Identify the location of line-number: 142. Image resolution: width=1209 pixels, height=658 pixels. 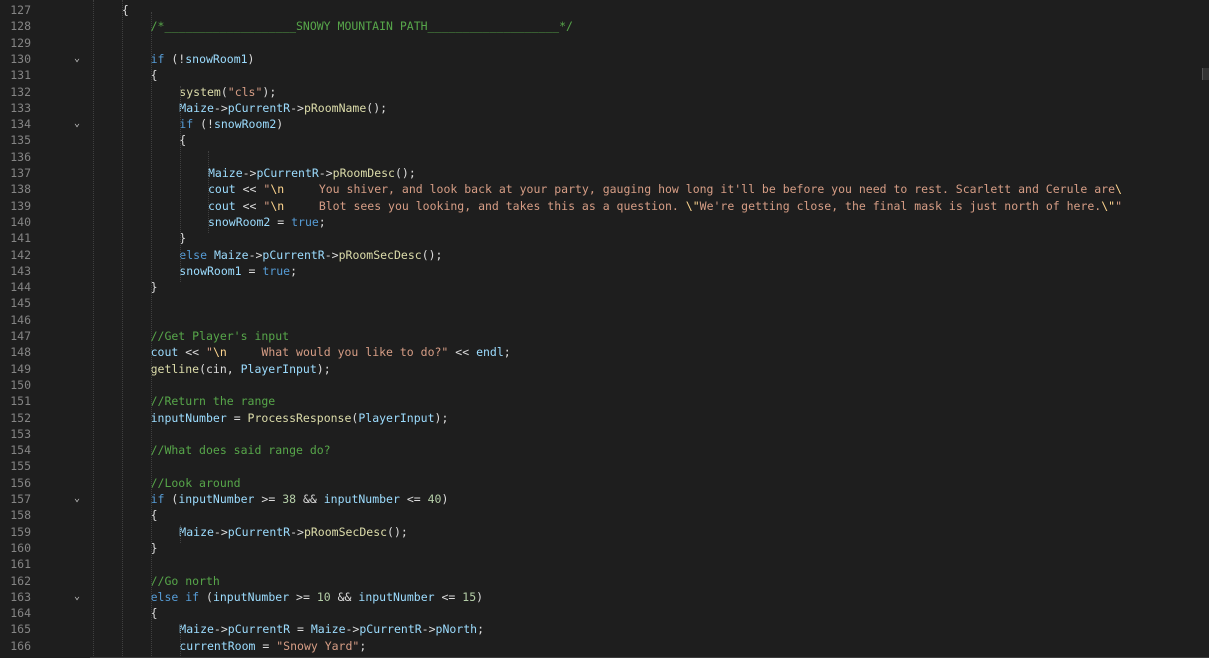
(20, 254).